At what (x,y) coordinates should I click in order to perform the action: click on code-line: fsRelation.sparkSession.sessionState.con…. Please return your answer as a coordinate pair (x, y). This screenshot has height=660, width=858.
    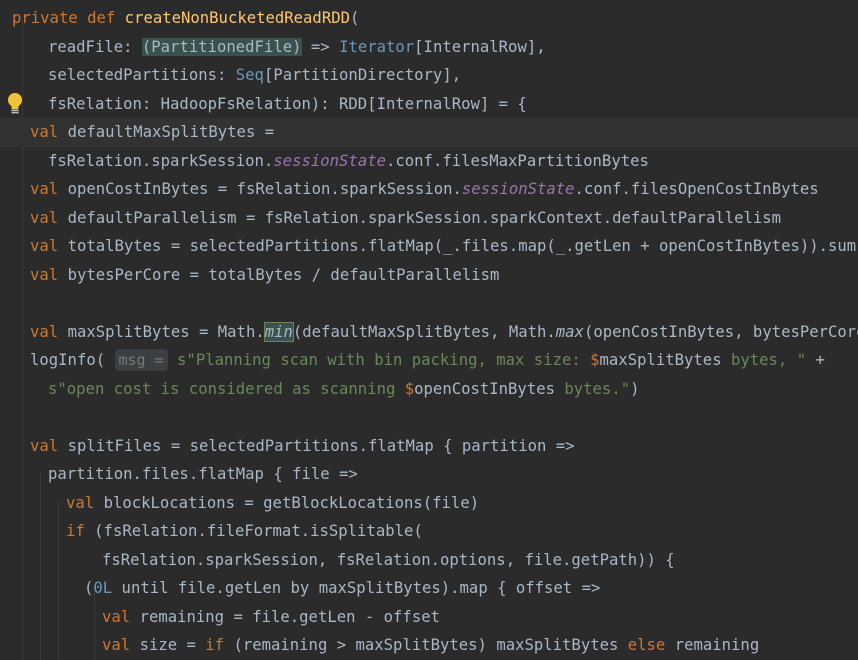
    Looking at the image, I should click on (348, 161).